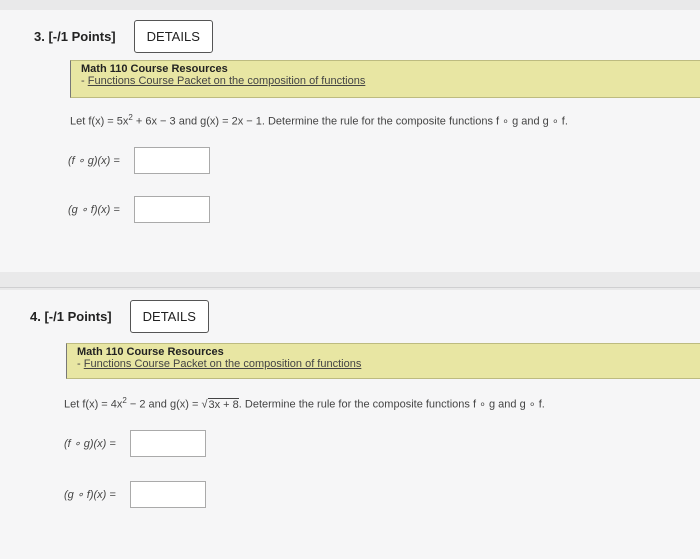 This screenshot has height=559, width=700. Describe the element at coordinates (75, 36) in the screenshot. I see `question-number: 3. [-/1 Points]` at that location.